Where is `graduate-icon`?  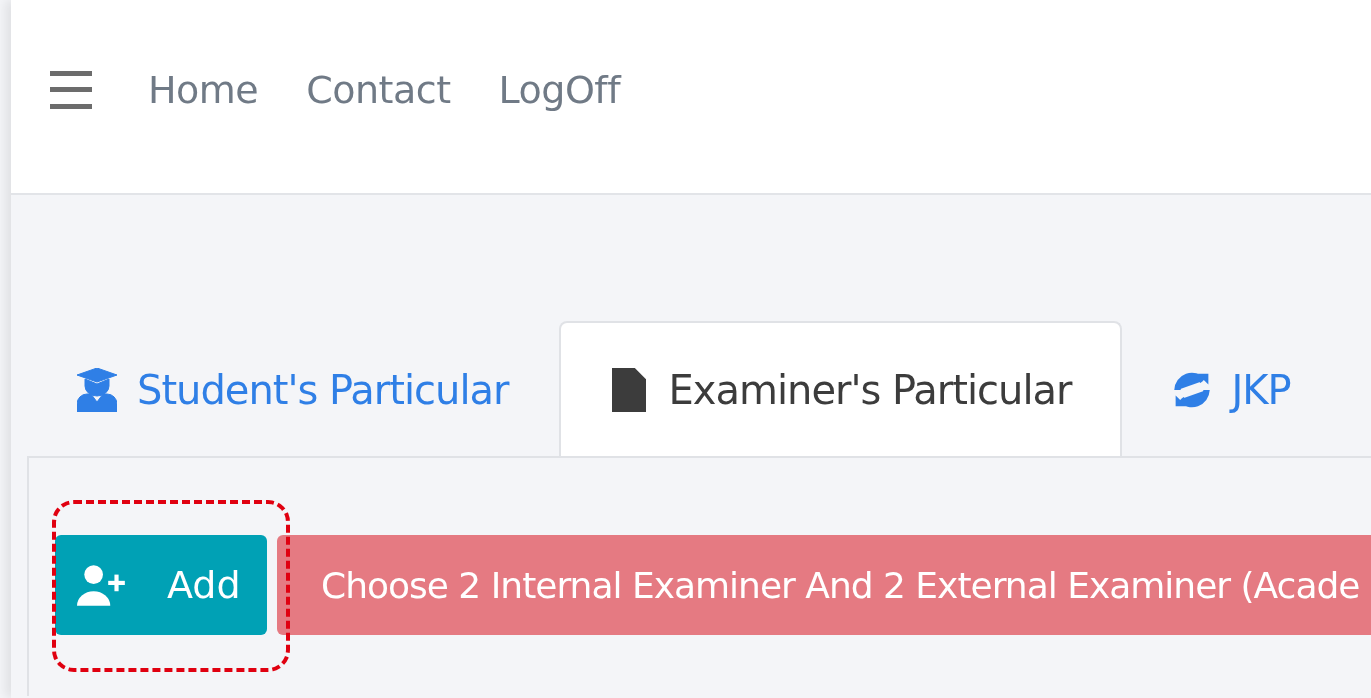
graduate-icon is located at coordinates (97, 389).